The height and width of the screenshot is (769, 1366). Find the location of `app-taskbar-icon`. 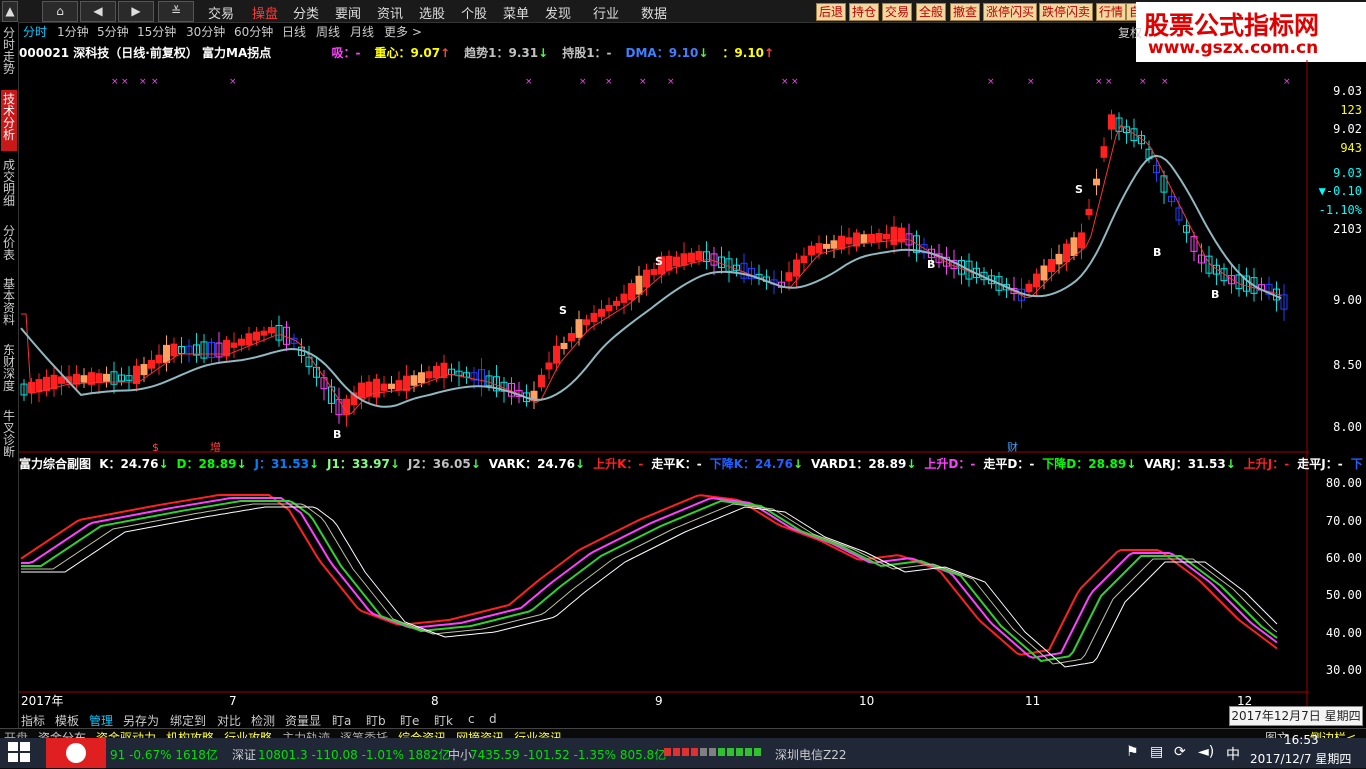

app-taskbar-icon is located at coordinates (76, 753).